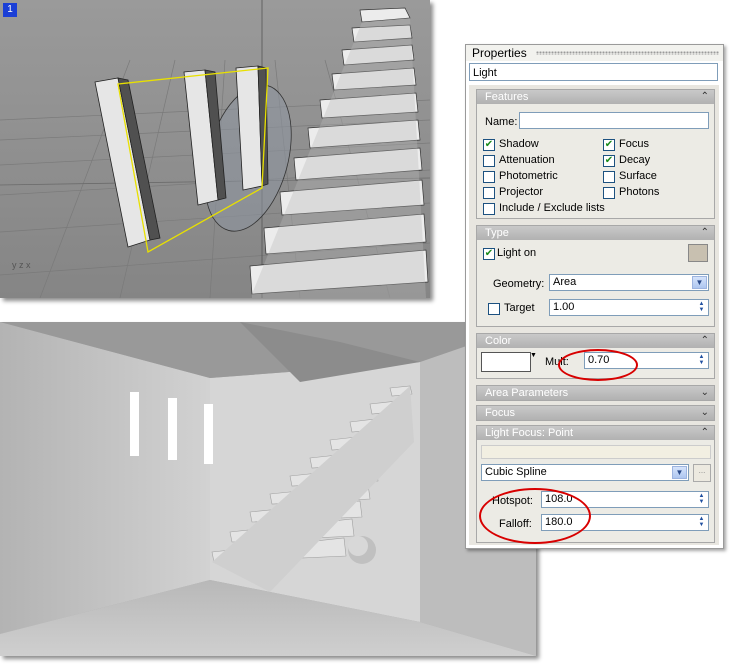  I want to click on area-parameters-section: Area Parameters ⌄, so click(595, 393).